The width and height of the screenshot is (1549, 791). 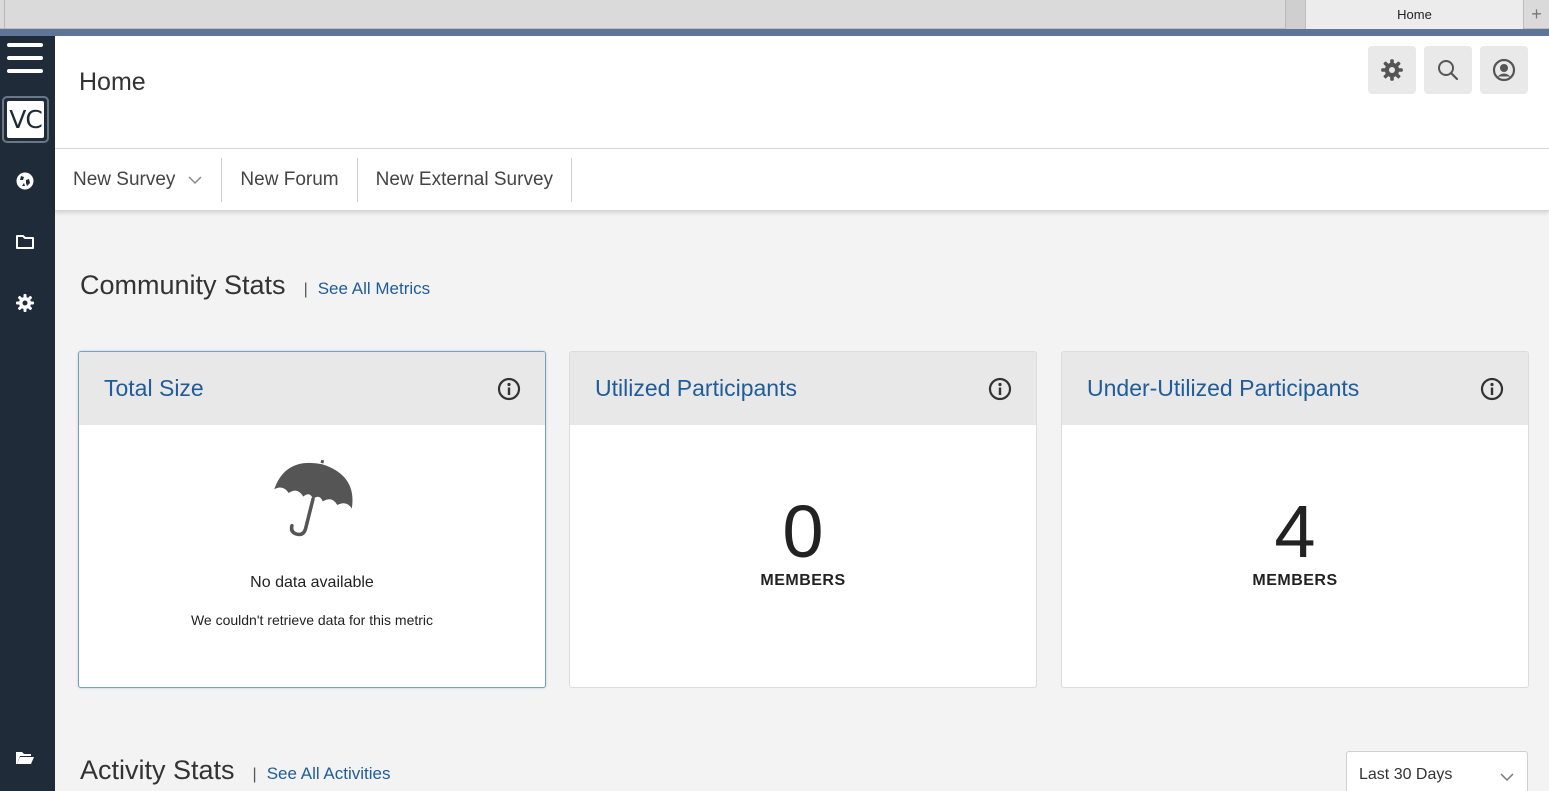 I want to click on page-title: Home, so click(x=112, y=82).